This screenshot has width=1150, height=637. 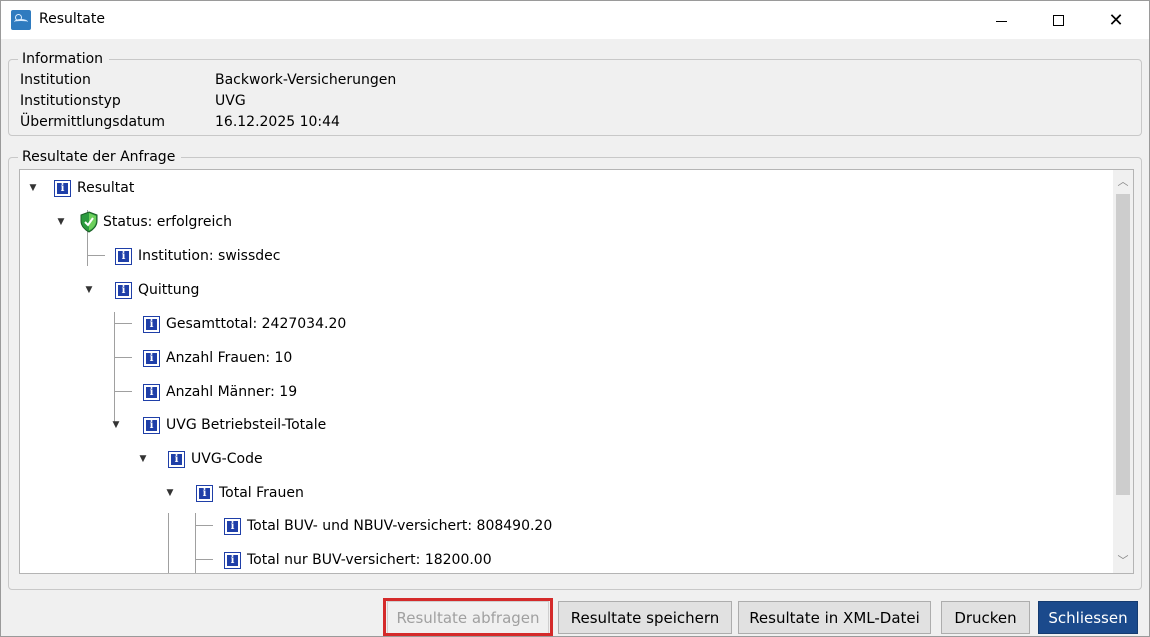 I want to click on tree-node-label: Quittung, so click(x=169, y=290).